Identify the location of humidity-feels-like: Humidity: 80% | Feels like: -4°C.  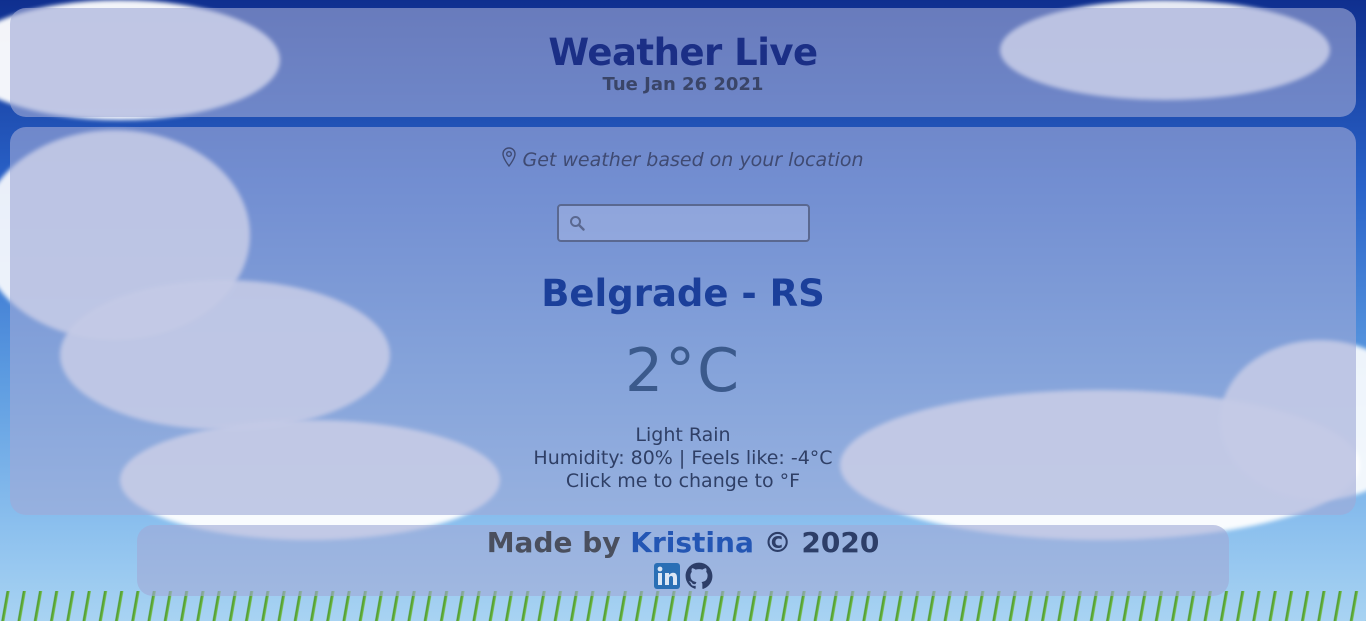
(683, 458).